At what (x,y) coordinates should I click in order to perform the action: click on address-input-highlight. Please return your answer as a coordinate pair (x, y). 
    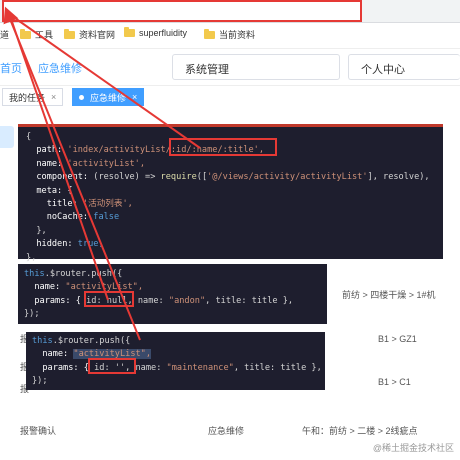
    Looking at the image, I should click on (182, 11).